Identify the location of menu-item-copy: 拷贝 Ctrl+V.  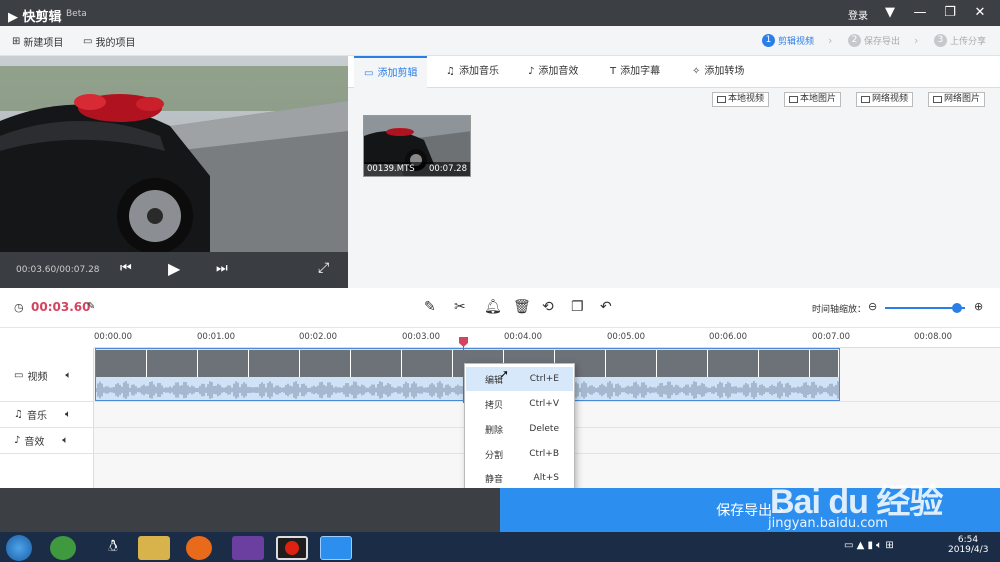
(519, 404).